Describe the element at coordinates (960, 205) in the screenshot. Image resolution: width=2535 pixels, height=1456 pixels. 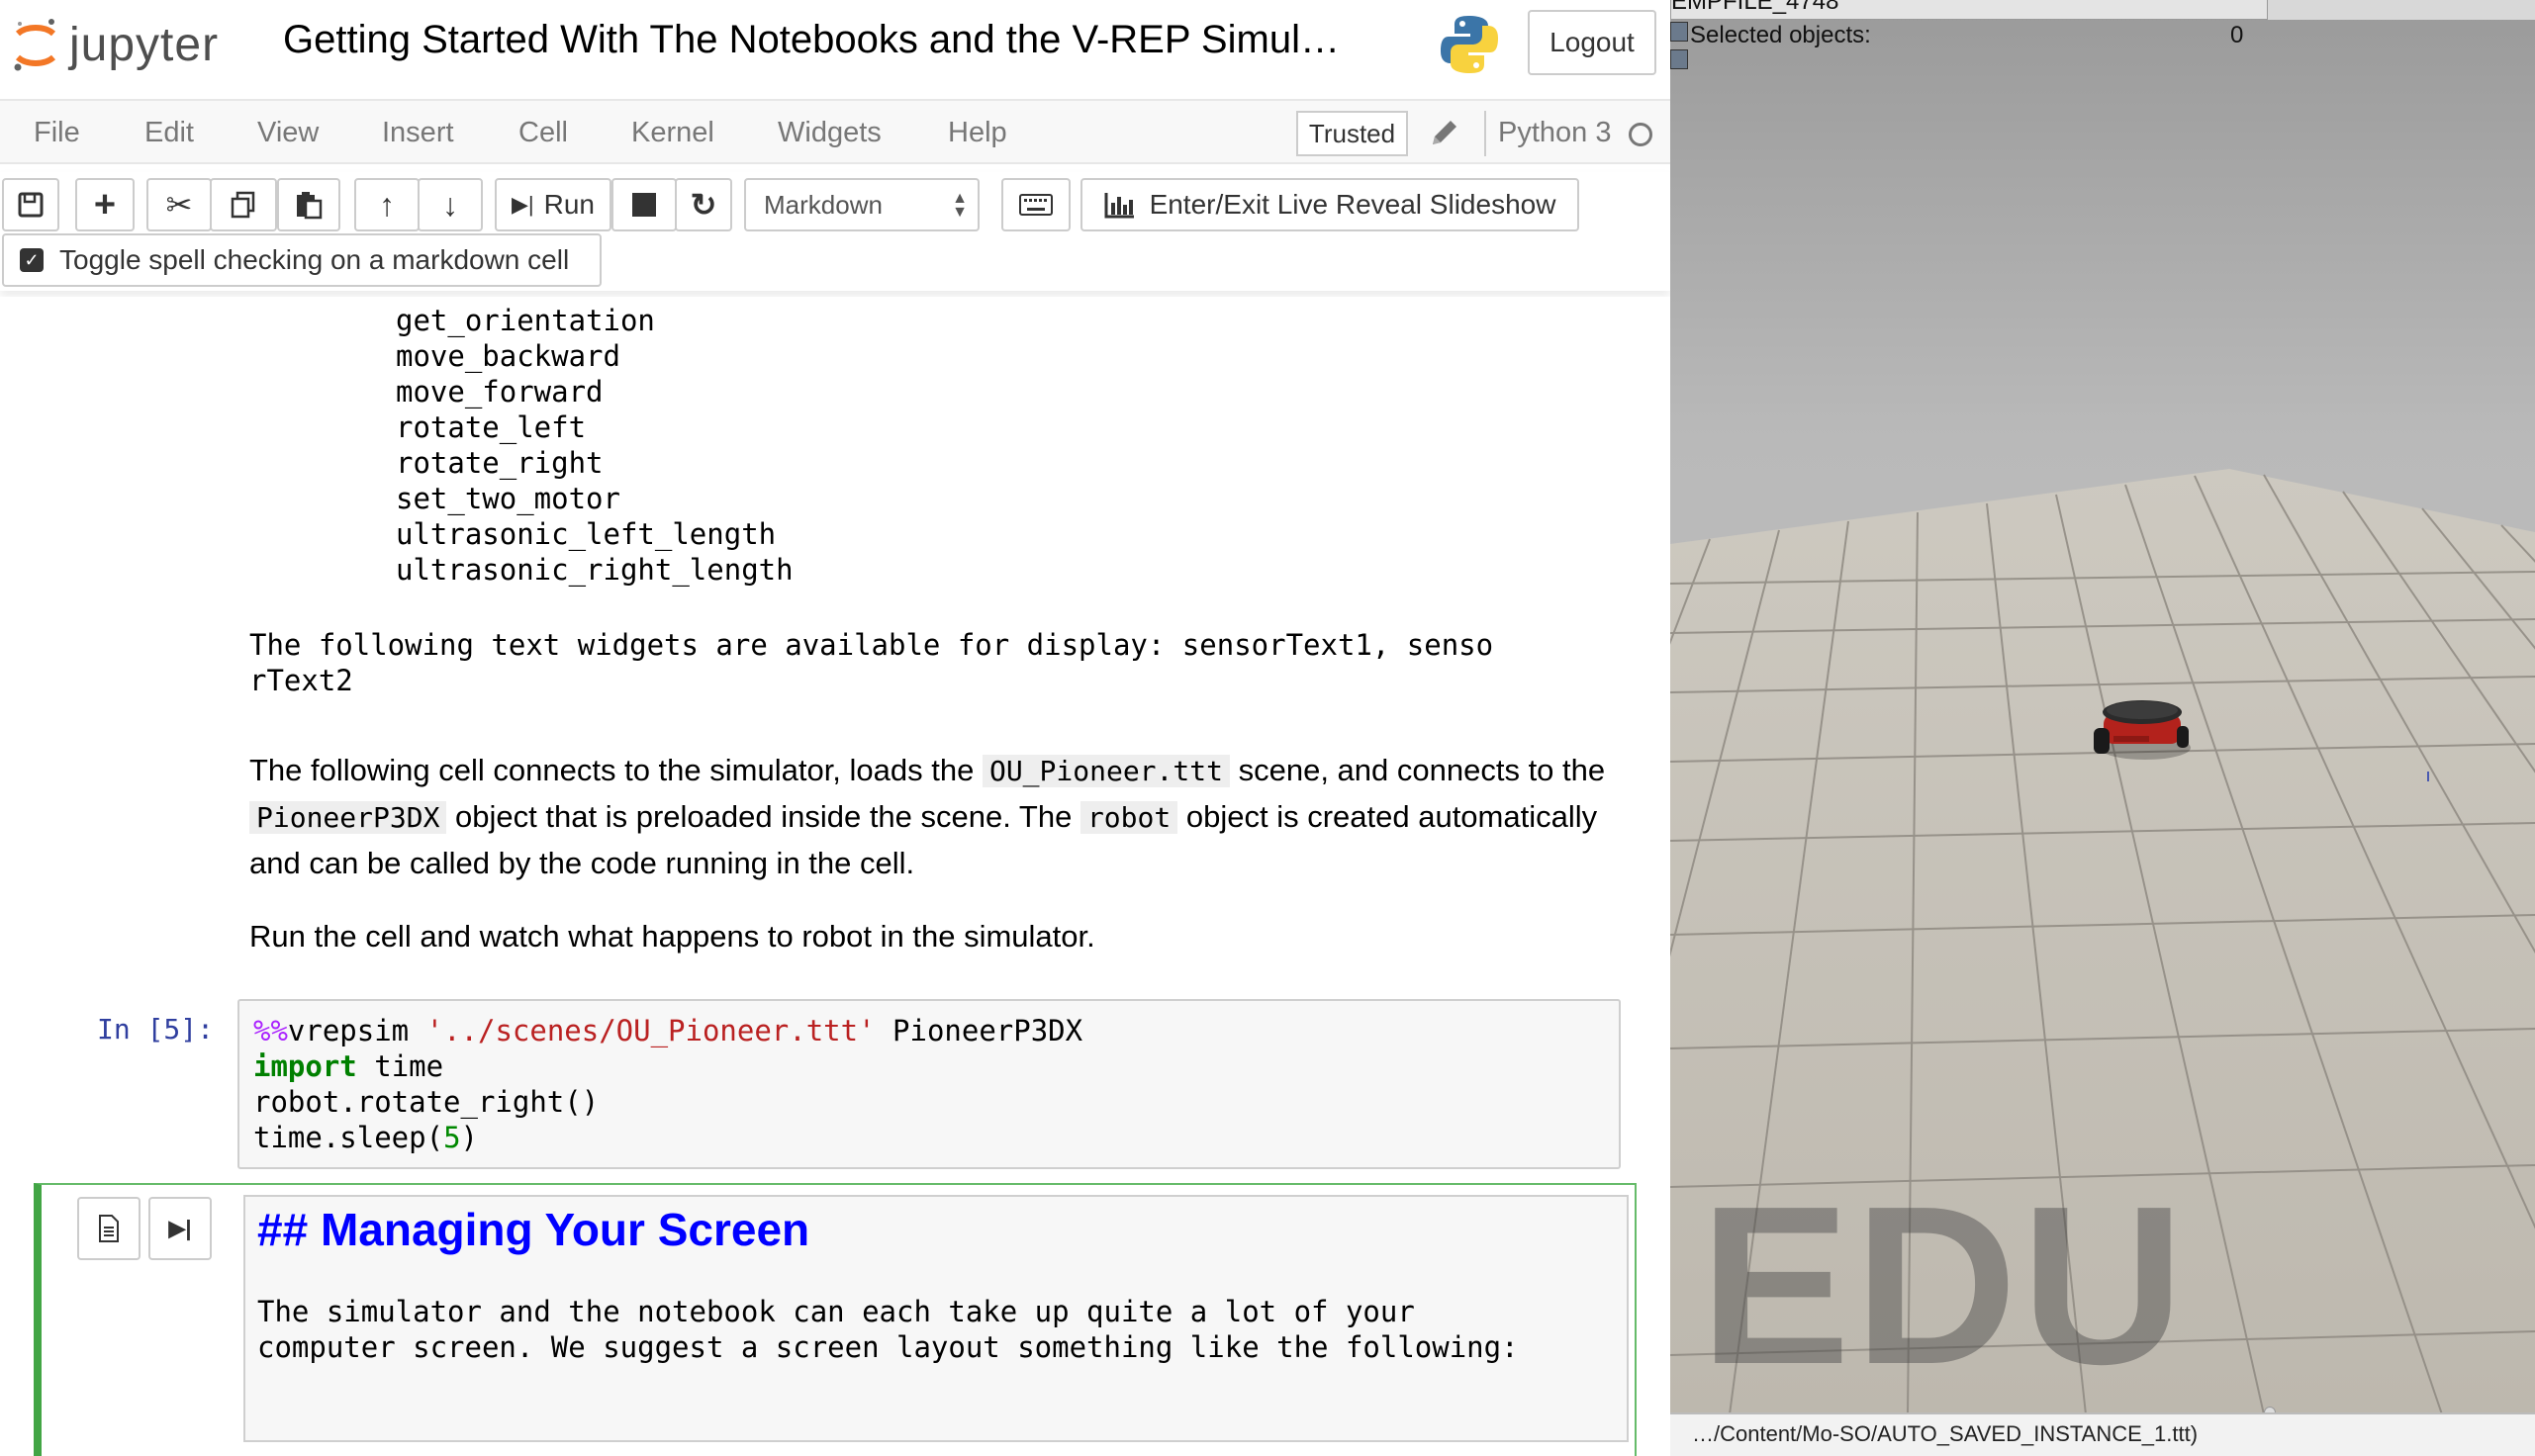
I see `select-arrows-icon: ▲ ▼` at that location.